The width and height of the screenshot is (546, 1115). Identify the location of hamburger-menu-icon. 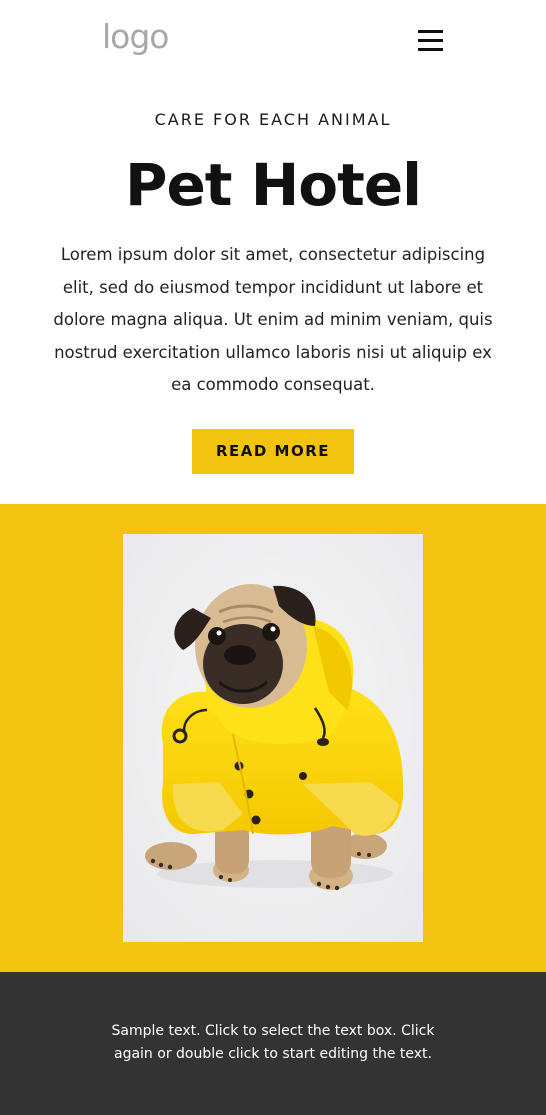
(431, 40).